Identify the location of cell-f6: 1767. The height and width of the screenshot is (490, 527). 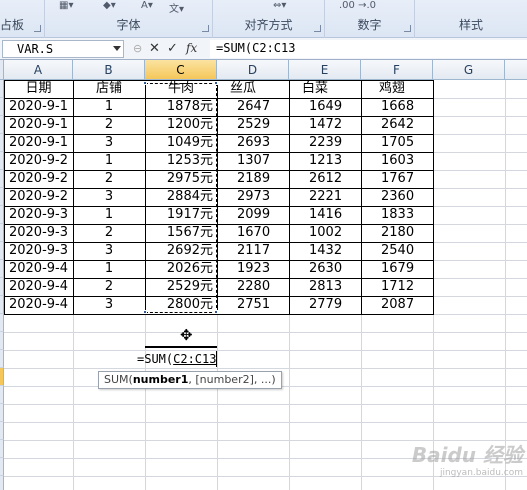
(397, 179).